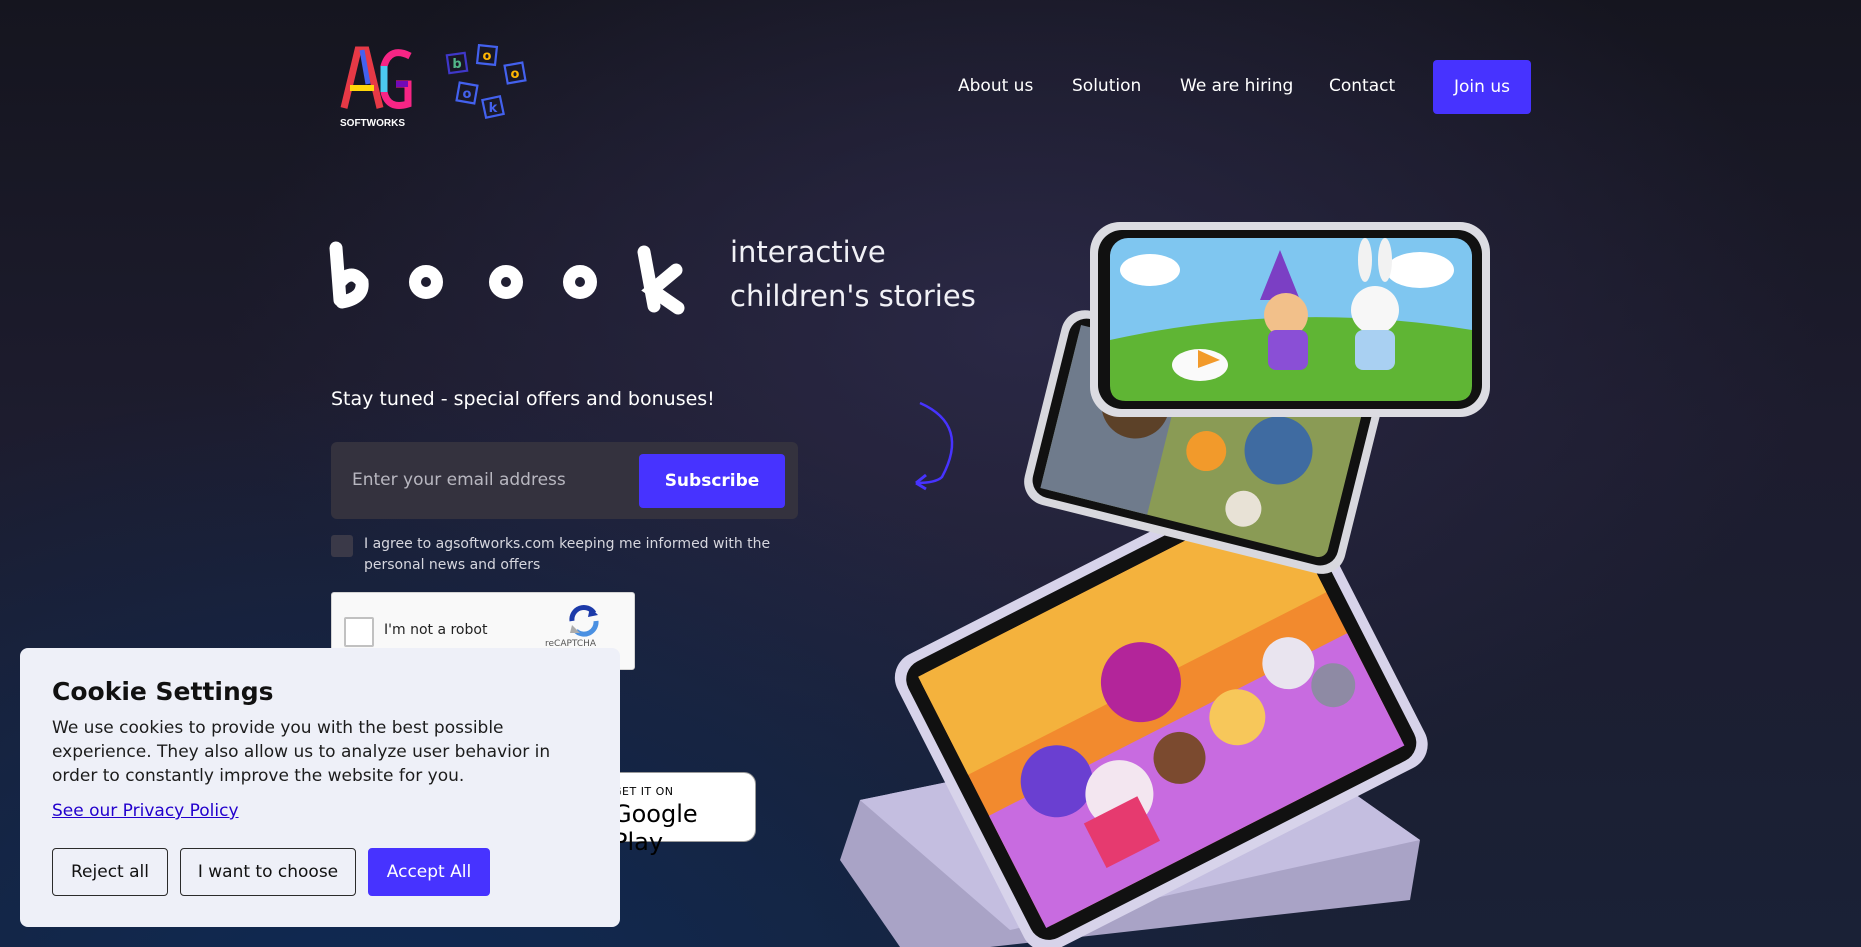 The width and height of the screenshot is (1861, 947). Describe the element at coordinates (342, 546) in the screenshot. I see `agree-checkbox` at that location.